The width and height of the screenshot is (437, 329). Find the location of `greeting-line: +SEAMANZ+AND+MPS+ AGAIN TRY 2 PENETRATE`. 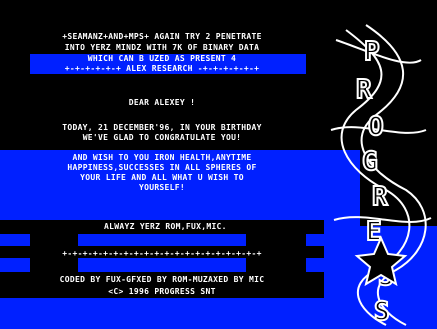

greeting-line: +SEAMANZ+AND+MPS+ AGAIN TRY 2 PENETRATE is located at coordinates (162, 36).